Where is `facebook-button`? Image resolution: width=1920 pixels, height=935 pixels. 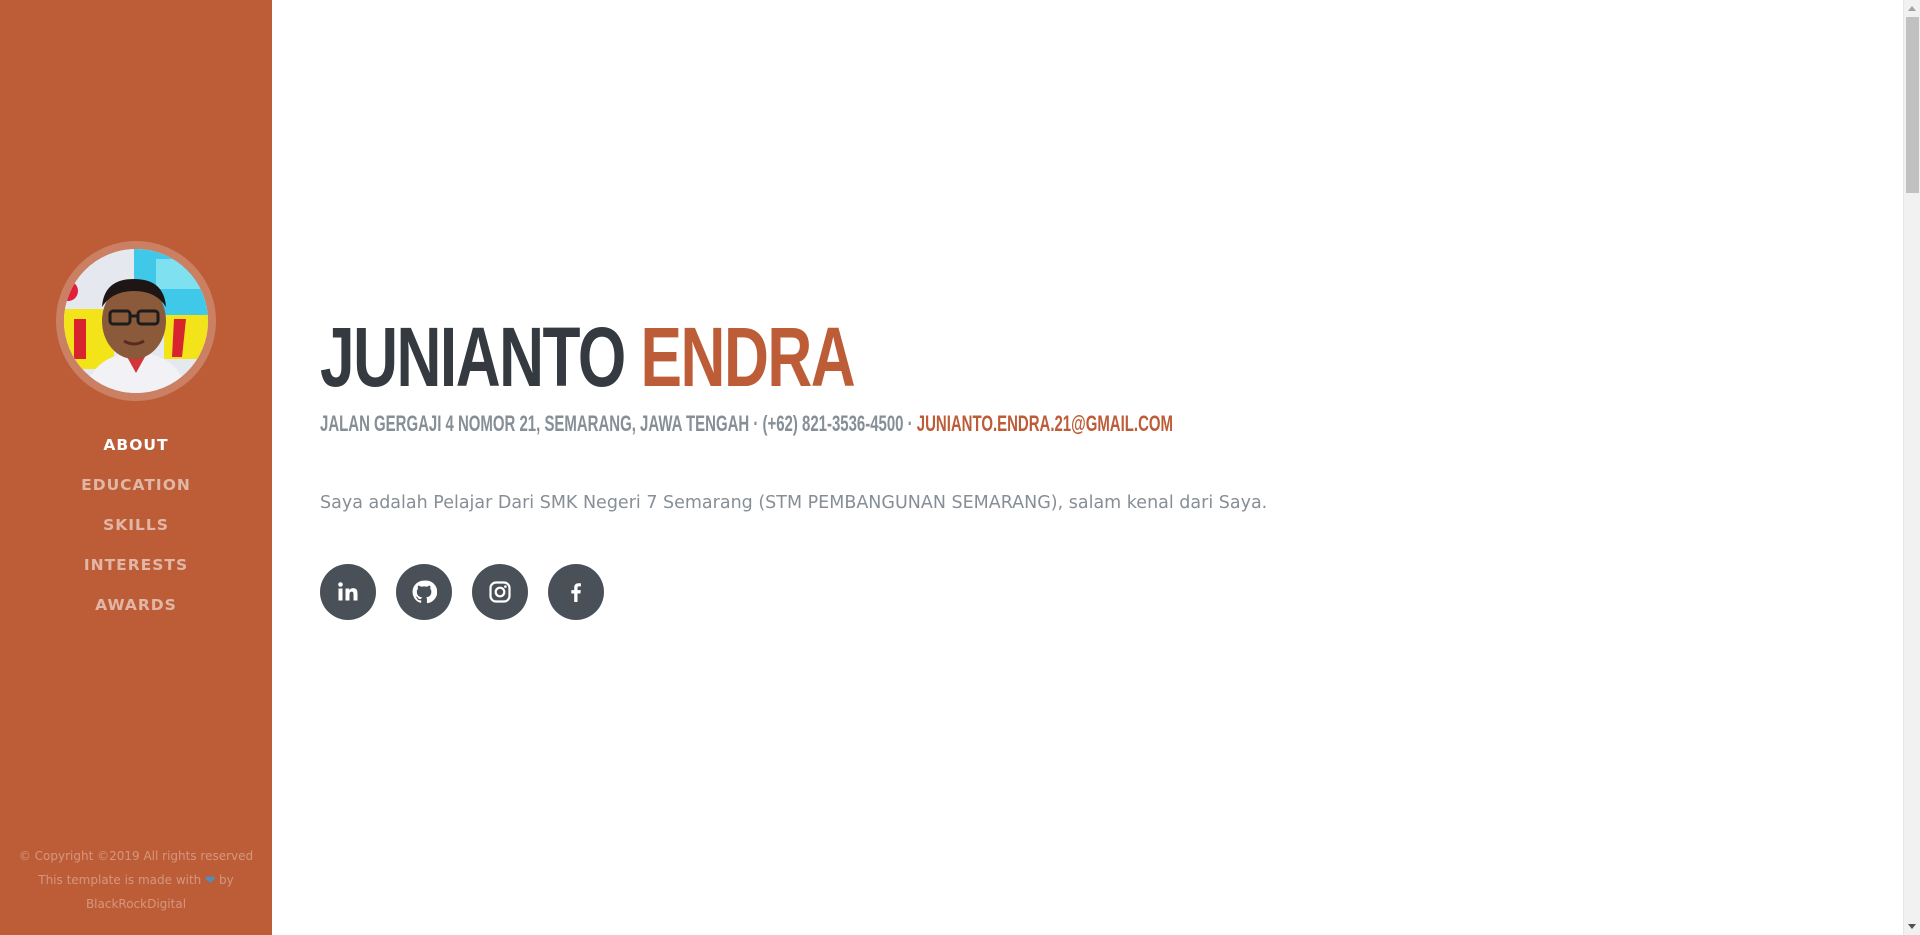 facebook-button is located at coordinates (576, 592).